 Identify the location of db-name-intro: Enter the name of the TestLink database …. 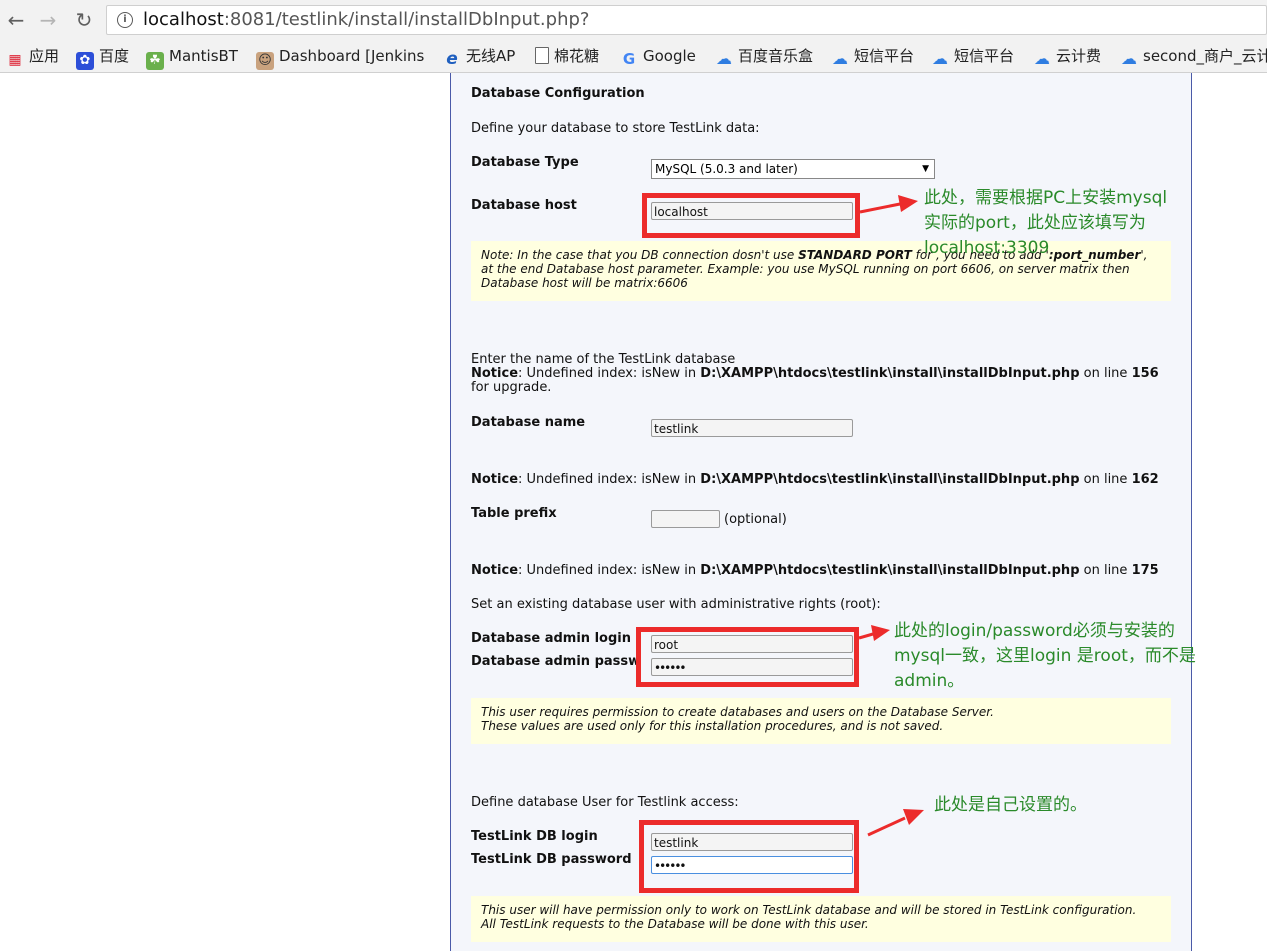
(815, 373).